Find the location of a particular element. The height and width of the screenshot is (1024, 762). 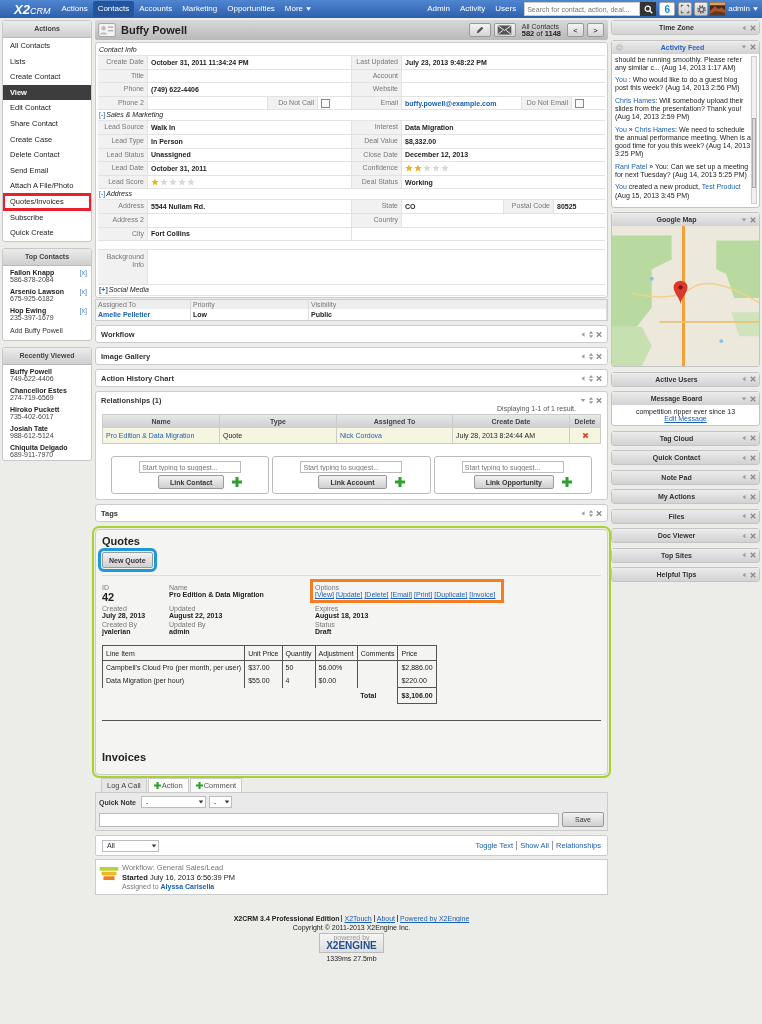

logo: X2CRM is located at coordinates (32, 9).